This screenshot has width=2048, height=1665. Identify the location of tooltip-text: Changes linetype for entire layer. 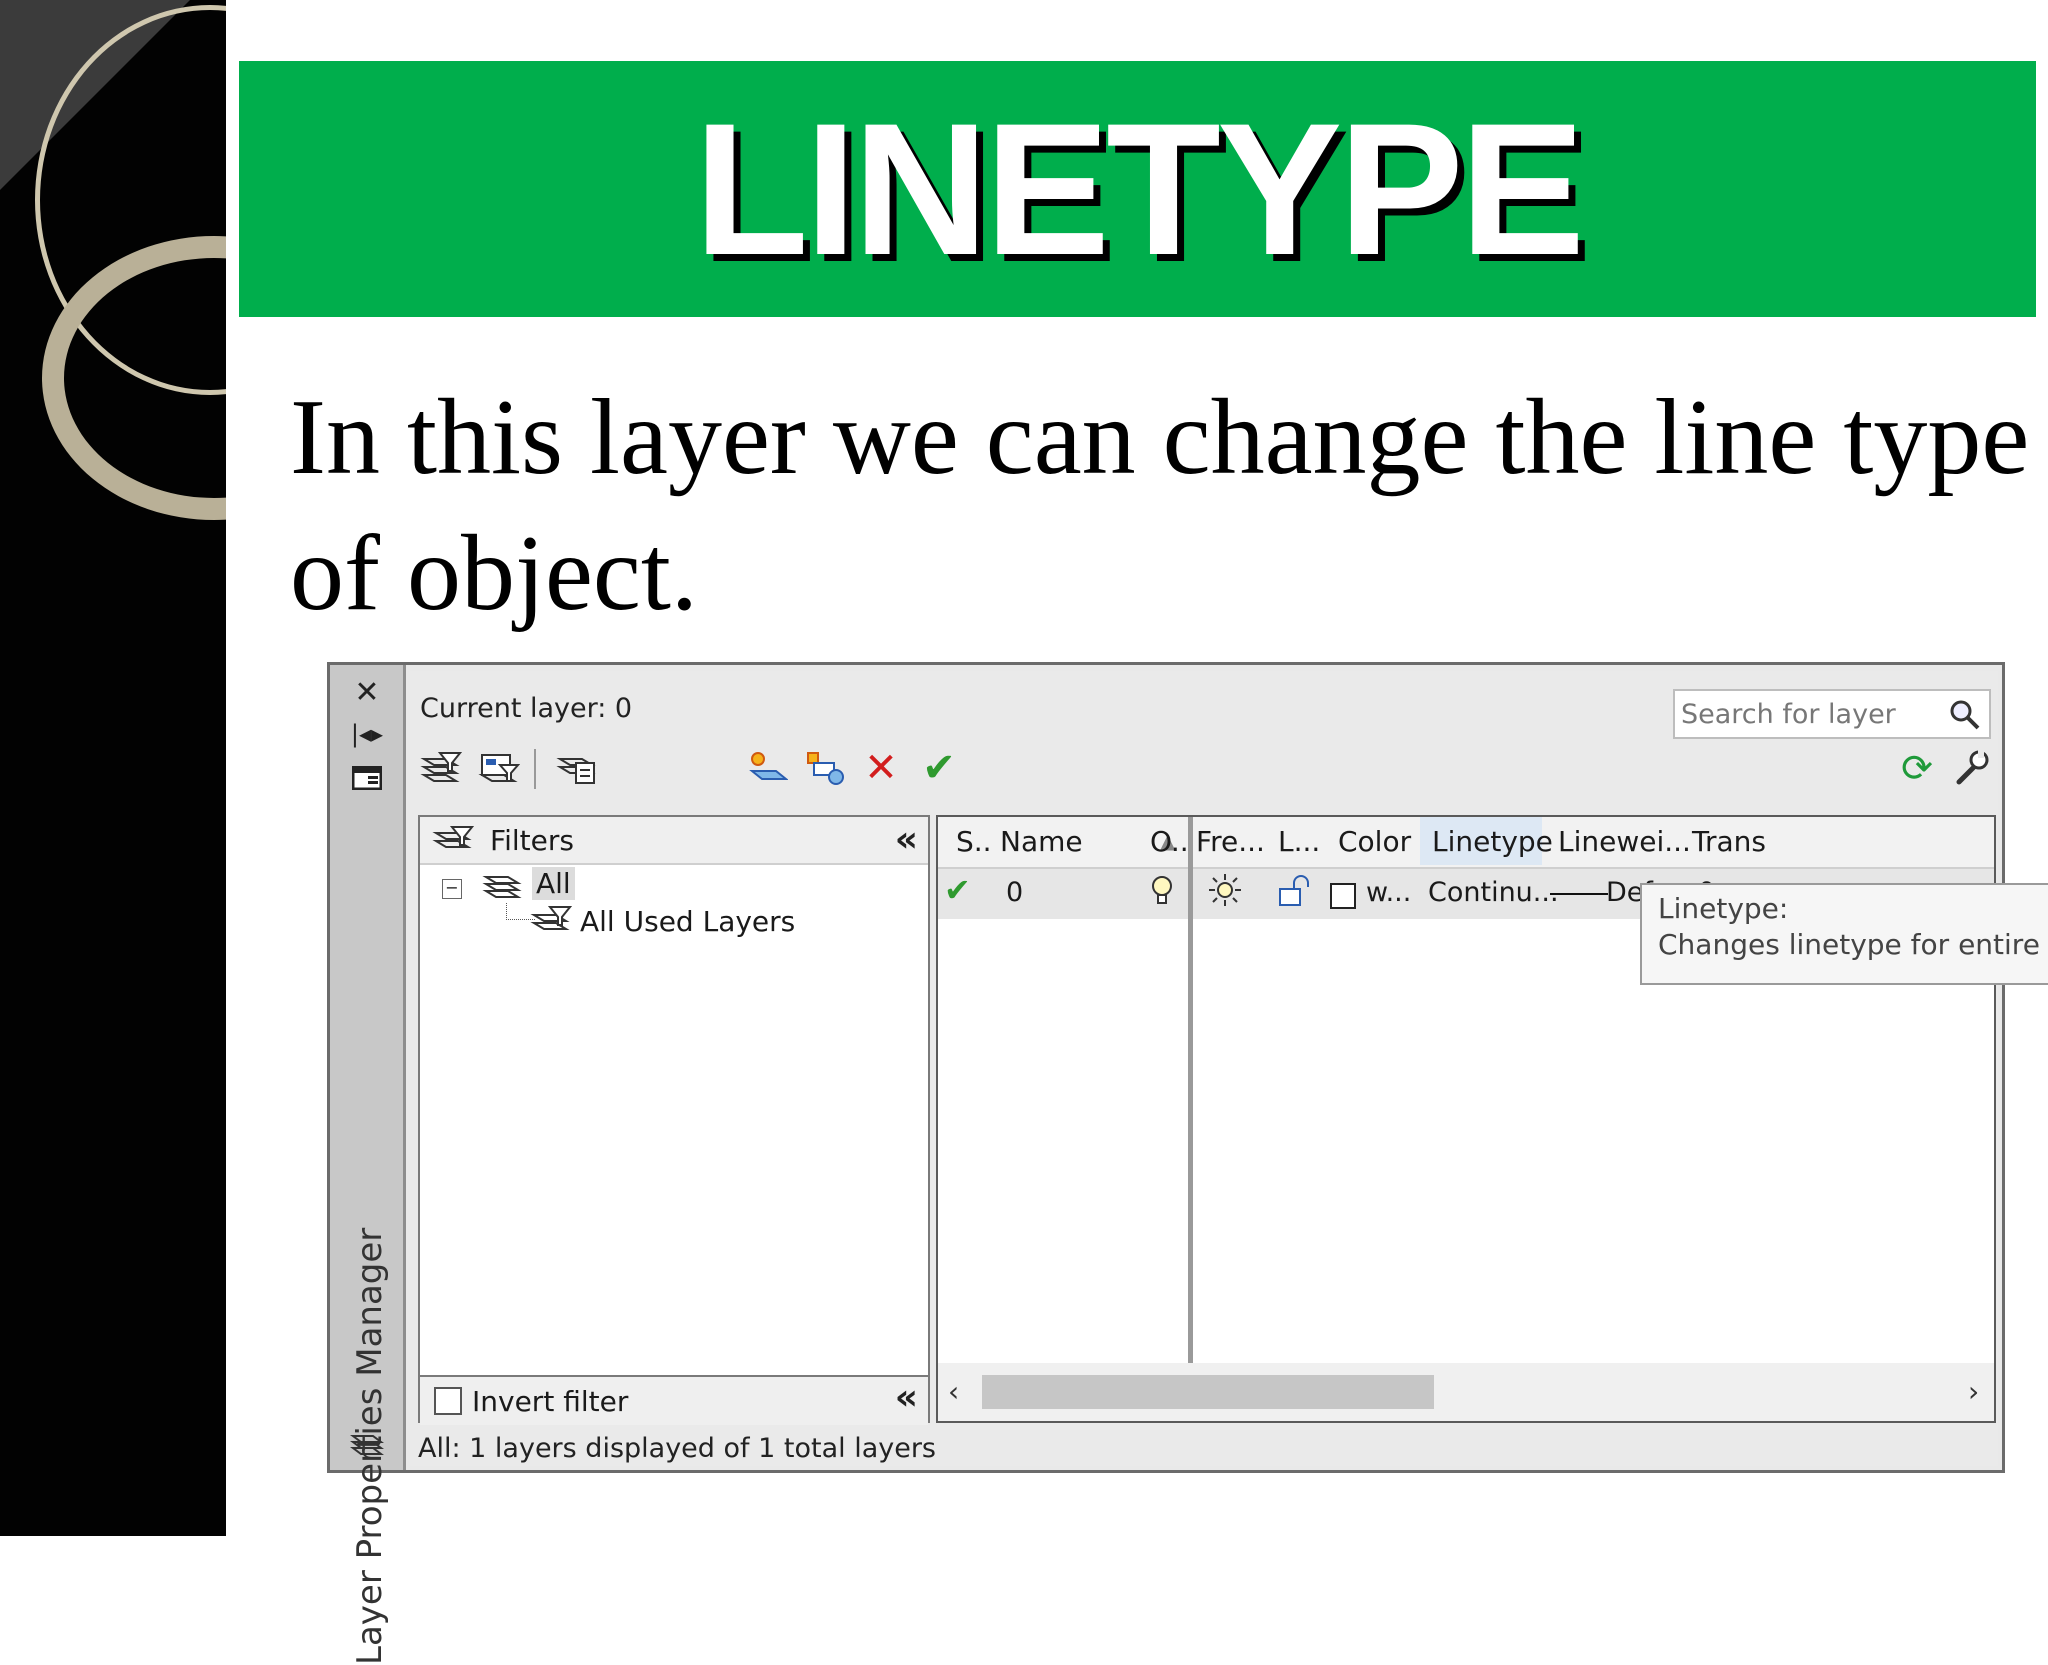
(1853, 944).